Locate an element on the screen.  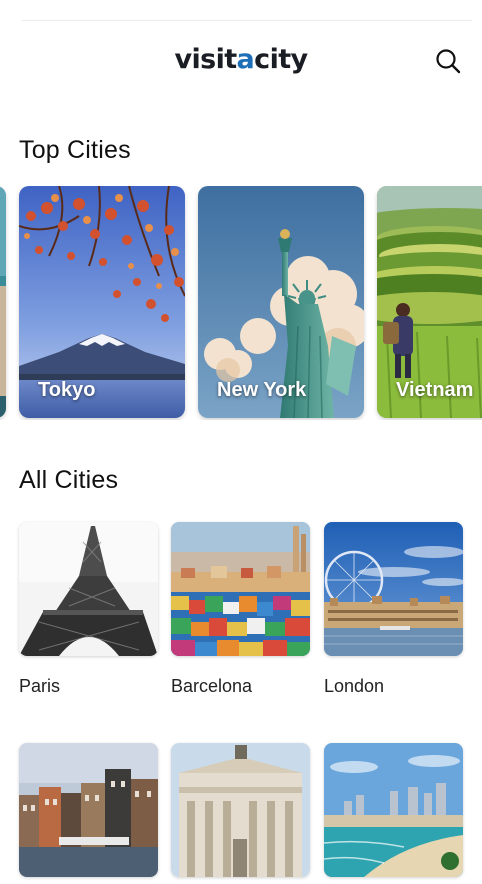
app-header: visitacity is located at coordinates (241, 62).